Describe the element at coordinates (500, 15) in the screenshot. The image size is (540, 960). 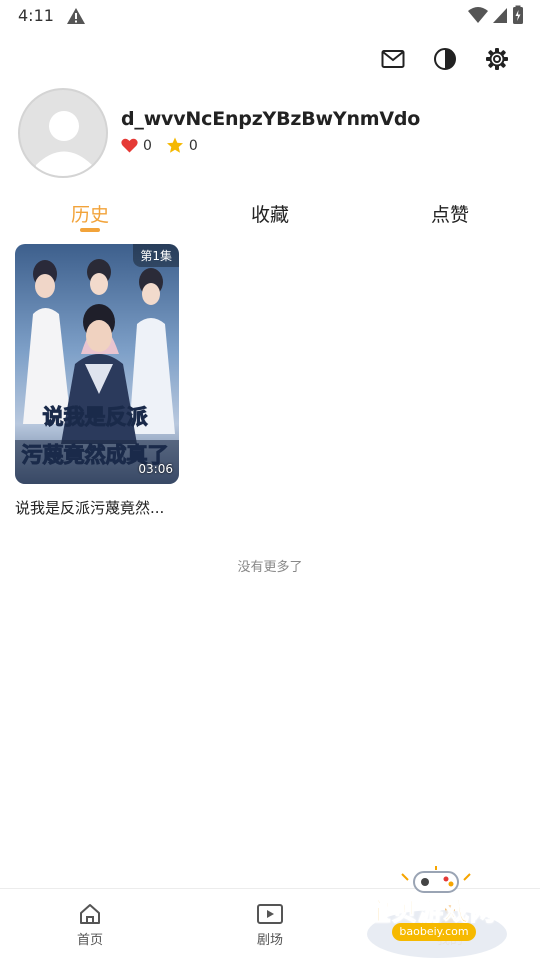
I see `cellular-signal-icon` at that location.